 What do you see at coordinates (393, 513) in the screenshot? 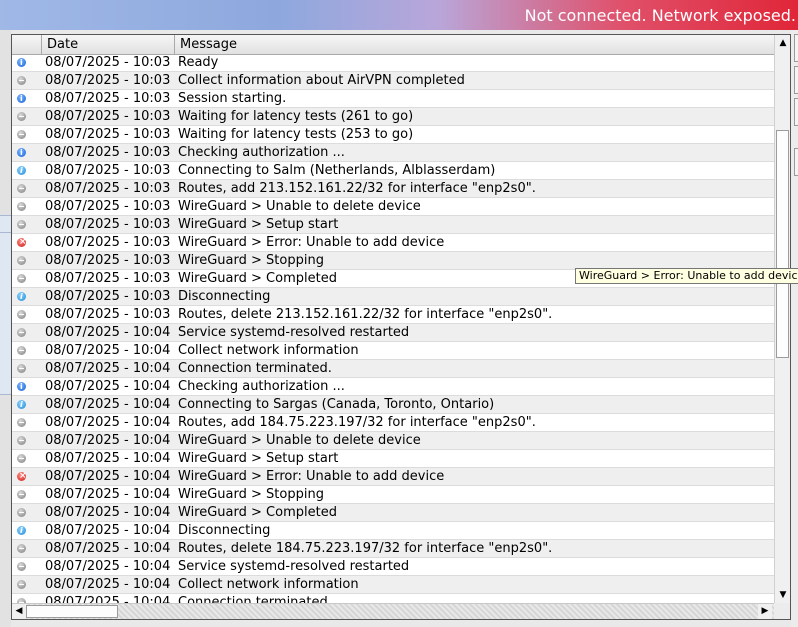
I see `log-row: 08/07/2025 - 10:04 WireGuard > Completed` at bounding box center [393, 513].